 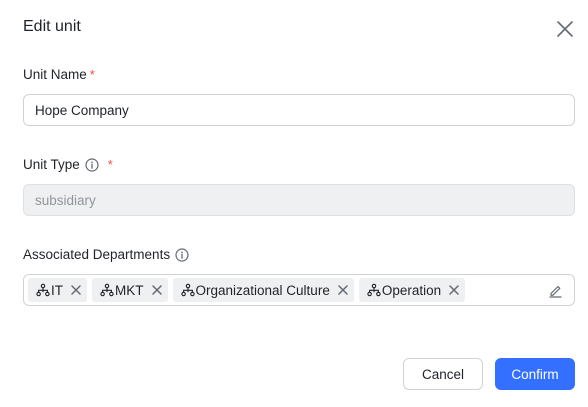 I want to click on tag-label: Operation, so click(x=411, y=290).